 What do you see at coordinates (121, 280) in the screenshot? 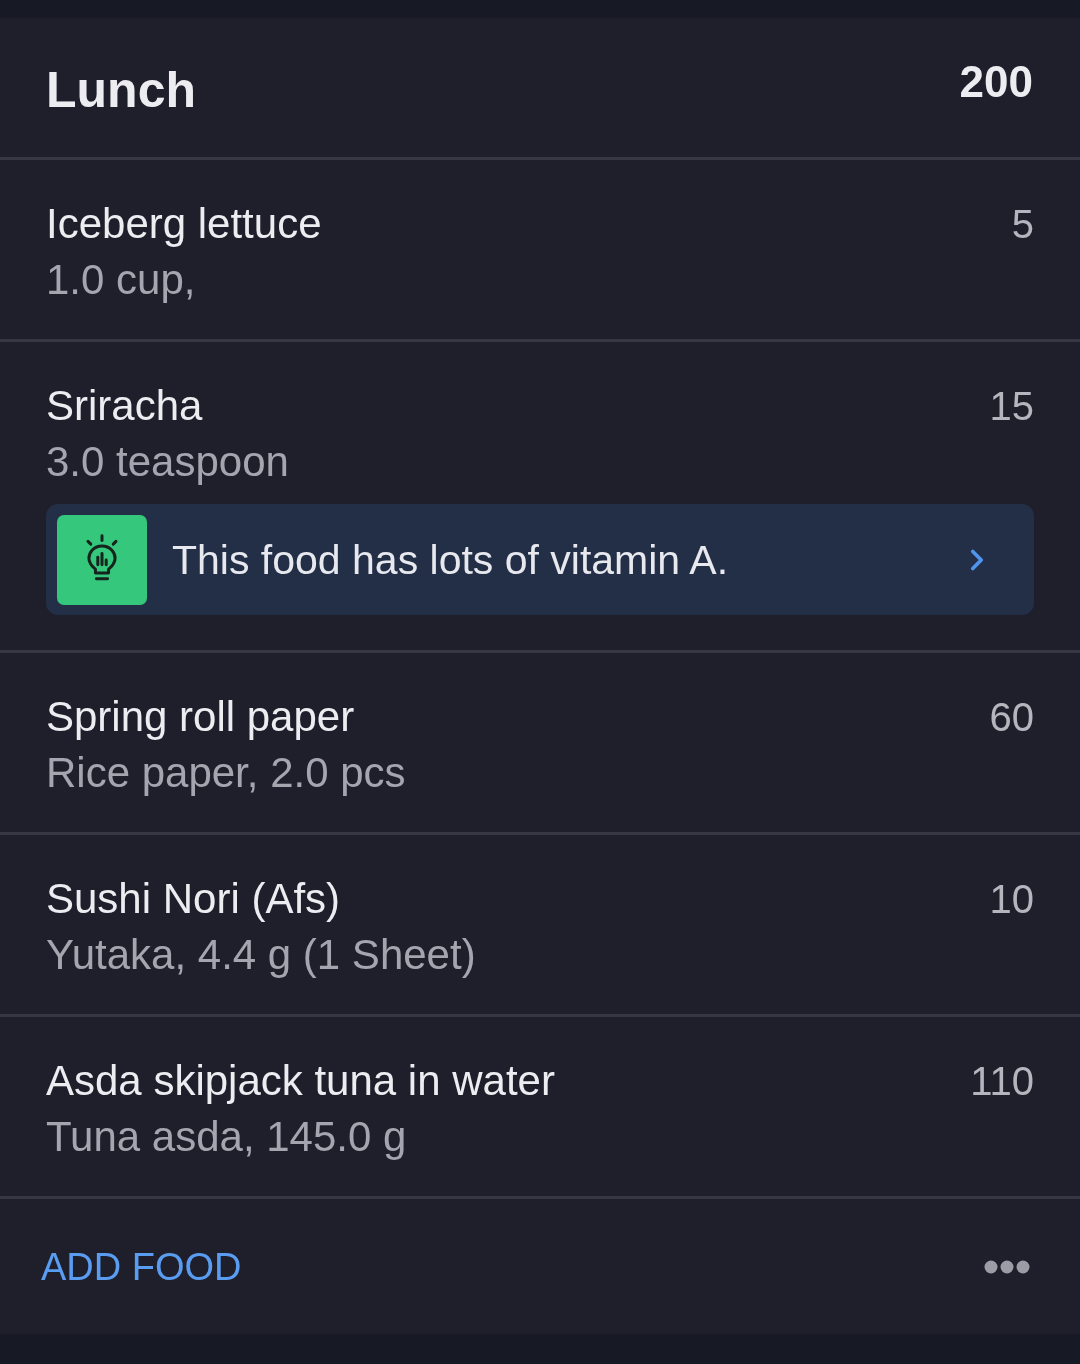
I see `food-serving: 1.0 cup,` at bounding box center [121, 280].